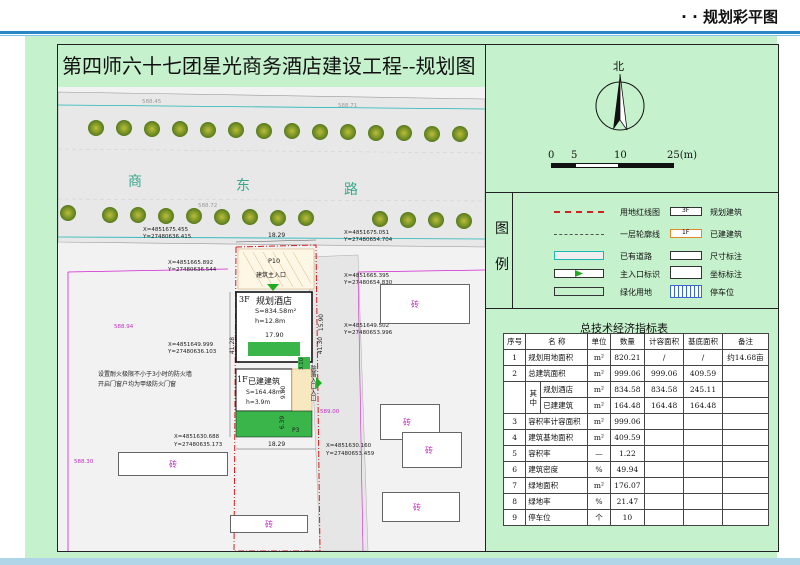 This screenshot has width=800, height=565. Describe the element at coordinates (349, 446) in the screenshot. I see `coord-label: X=4851630.160` at that location.